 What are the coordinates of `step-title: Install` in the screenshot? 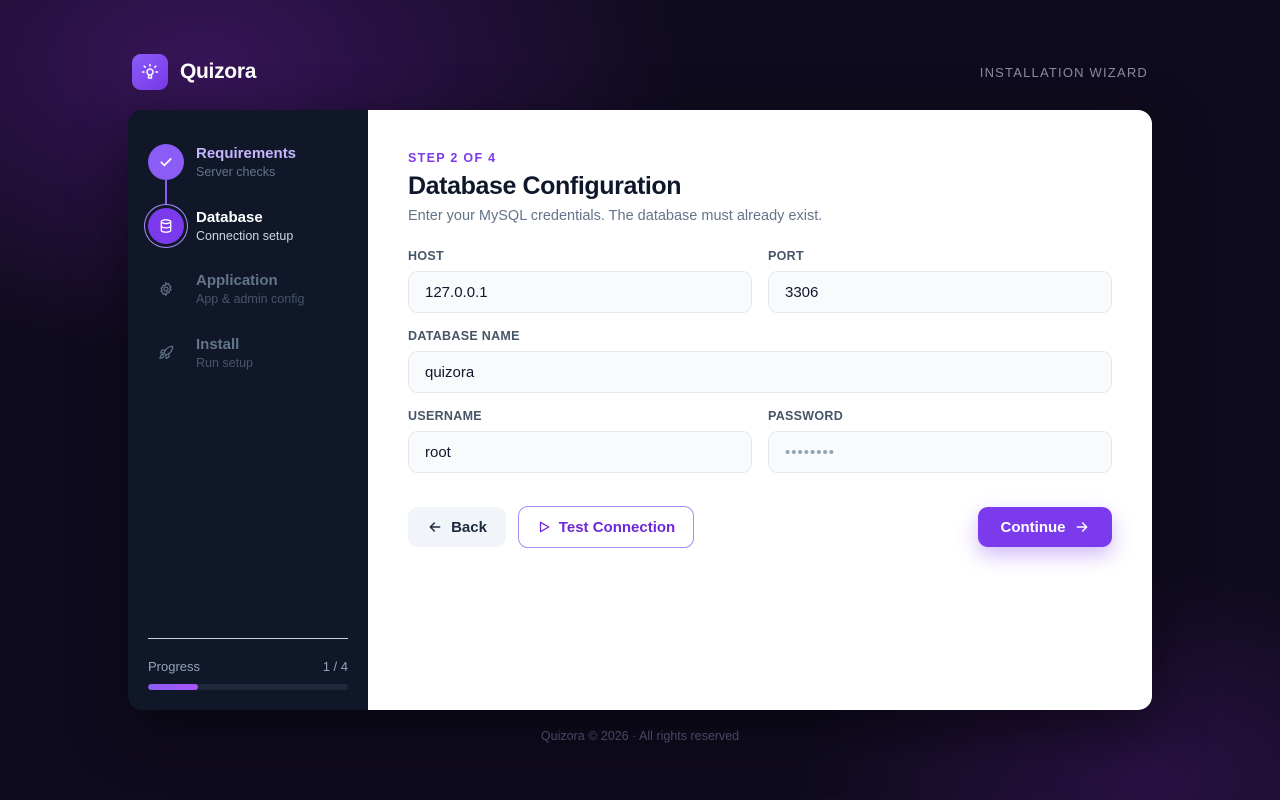 It's located at (218, 344).